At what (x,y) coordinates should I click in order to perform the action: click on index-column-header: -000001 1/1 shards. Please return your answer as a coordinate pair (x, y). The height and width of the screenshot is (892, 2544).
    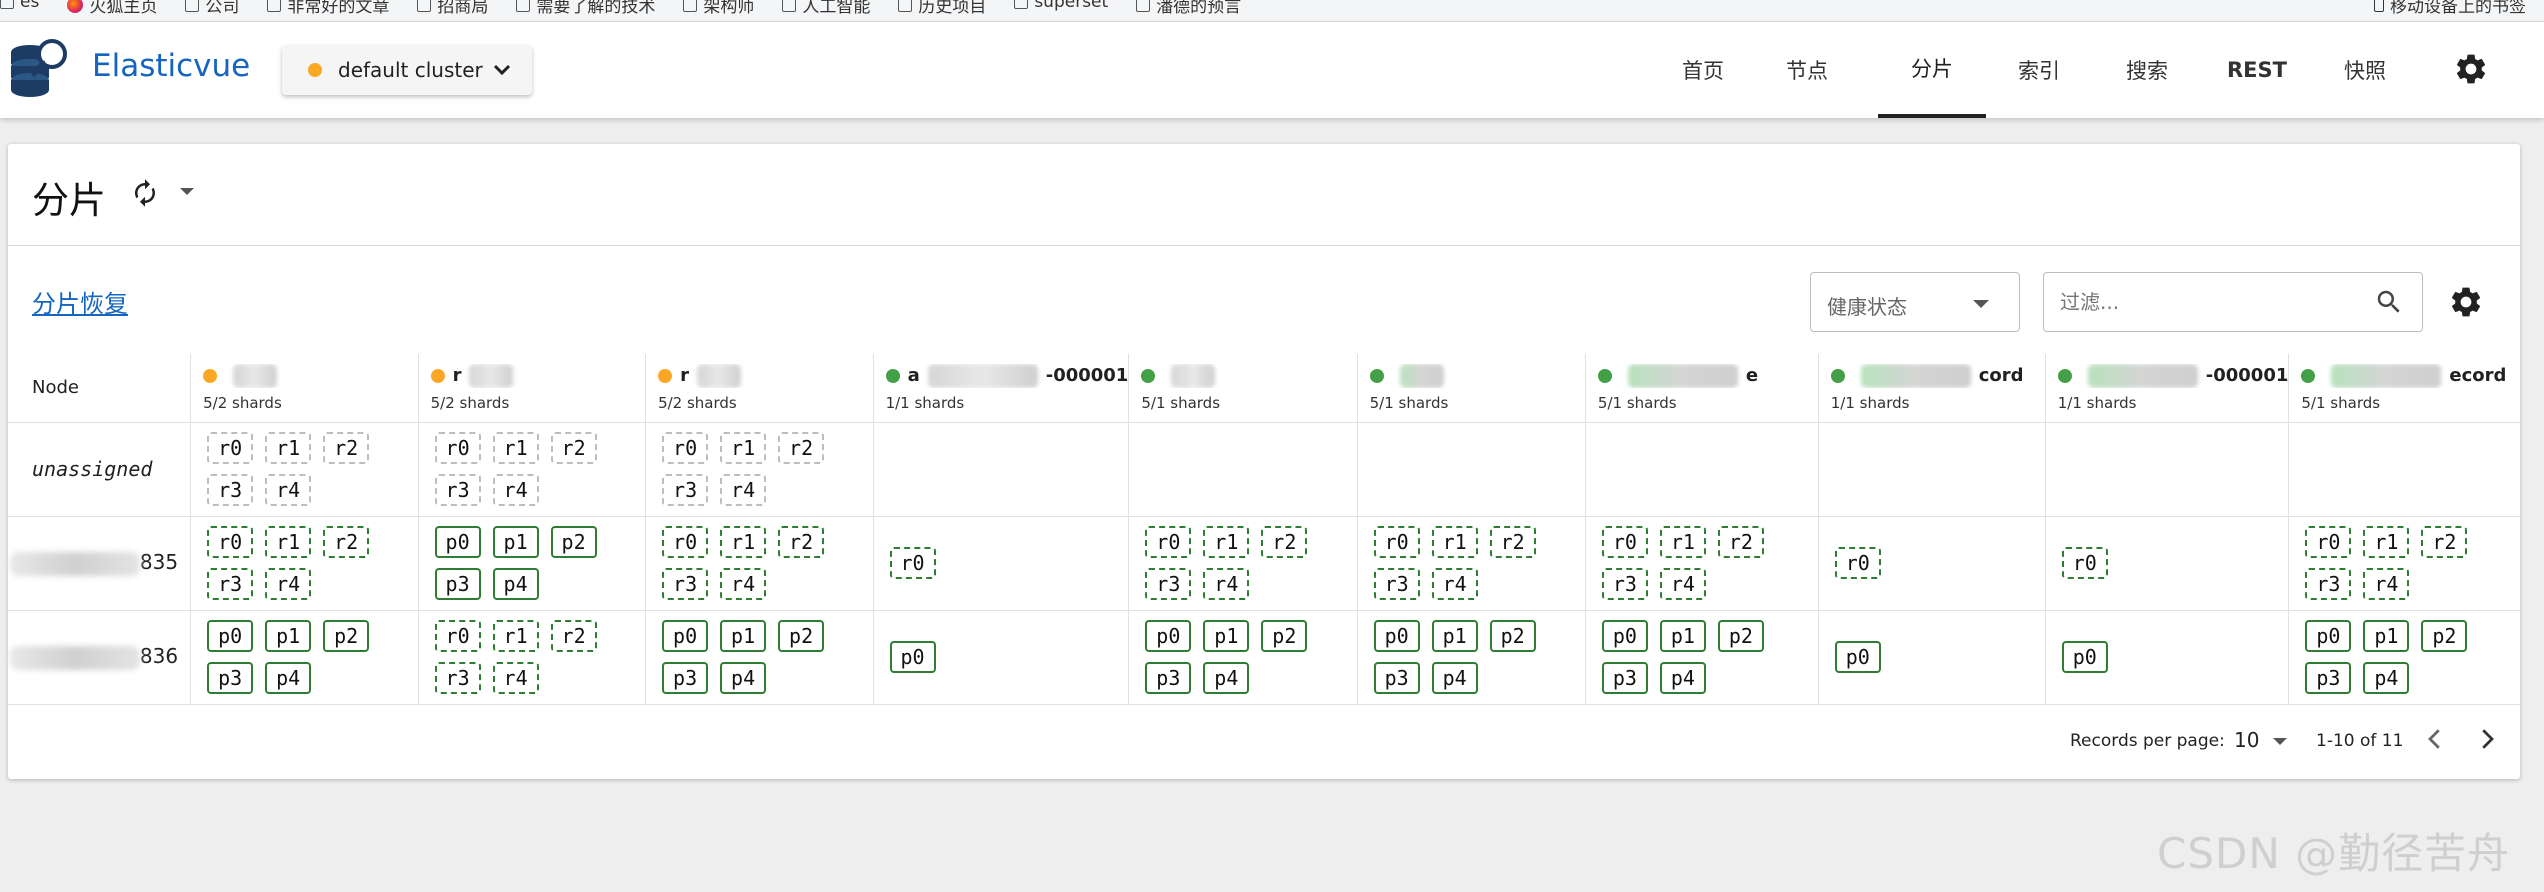
    Looking at the image, I should click on (2167, 388).